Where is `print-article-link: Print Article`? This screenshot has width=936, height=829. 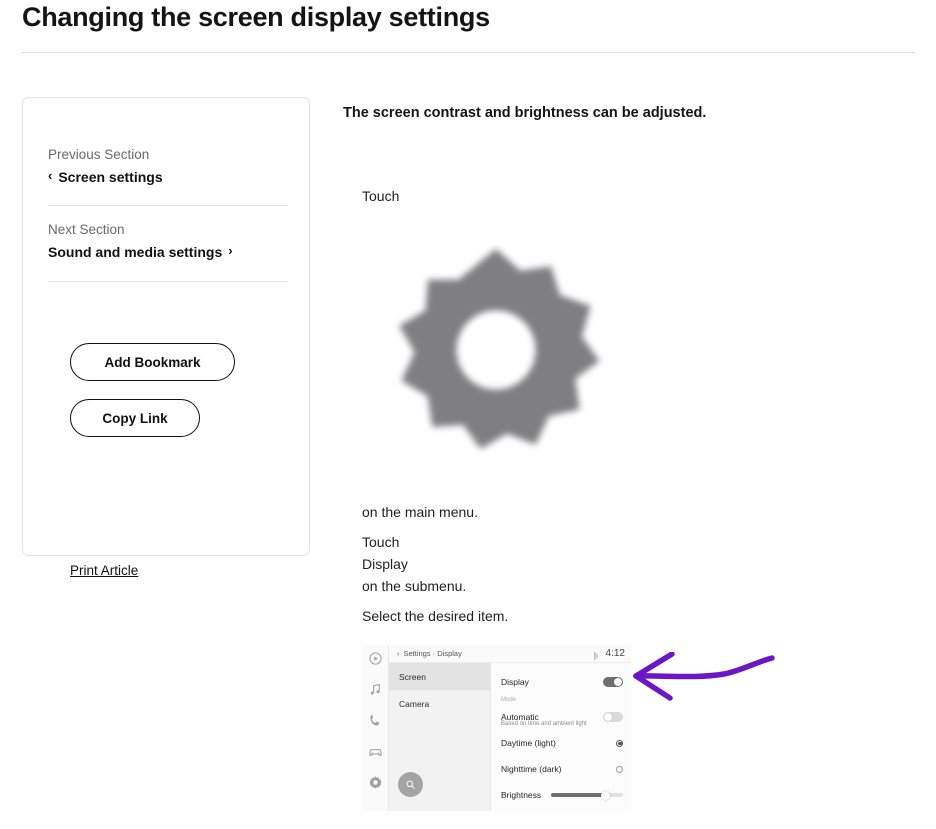 print-article-link: Print Article is located at coordinates (104, 570).